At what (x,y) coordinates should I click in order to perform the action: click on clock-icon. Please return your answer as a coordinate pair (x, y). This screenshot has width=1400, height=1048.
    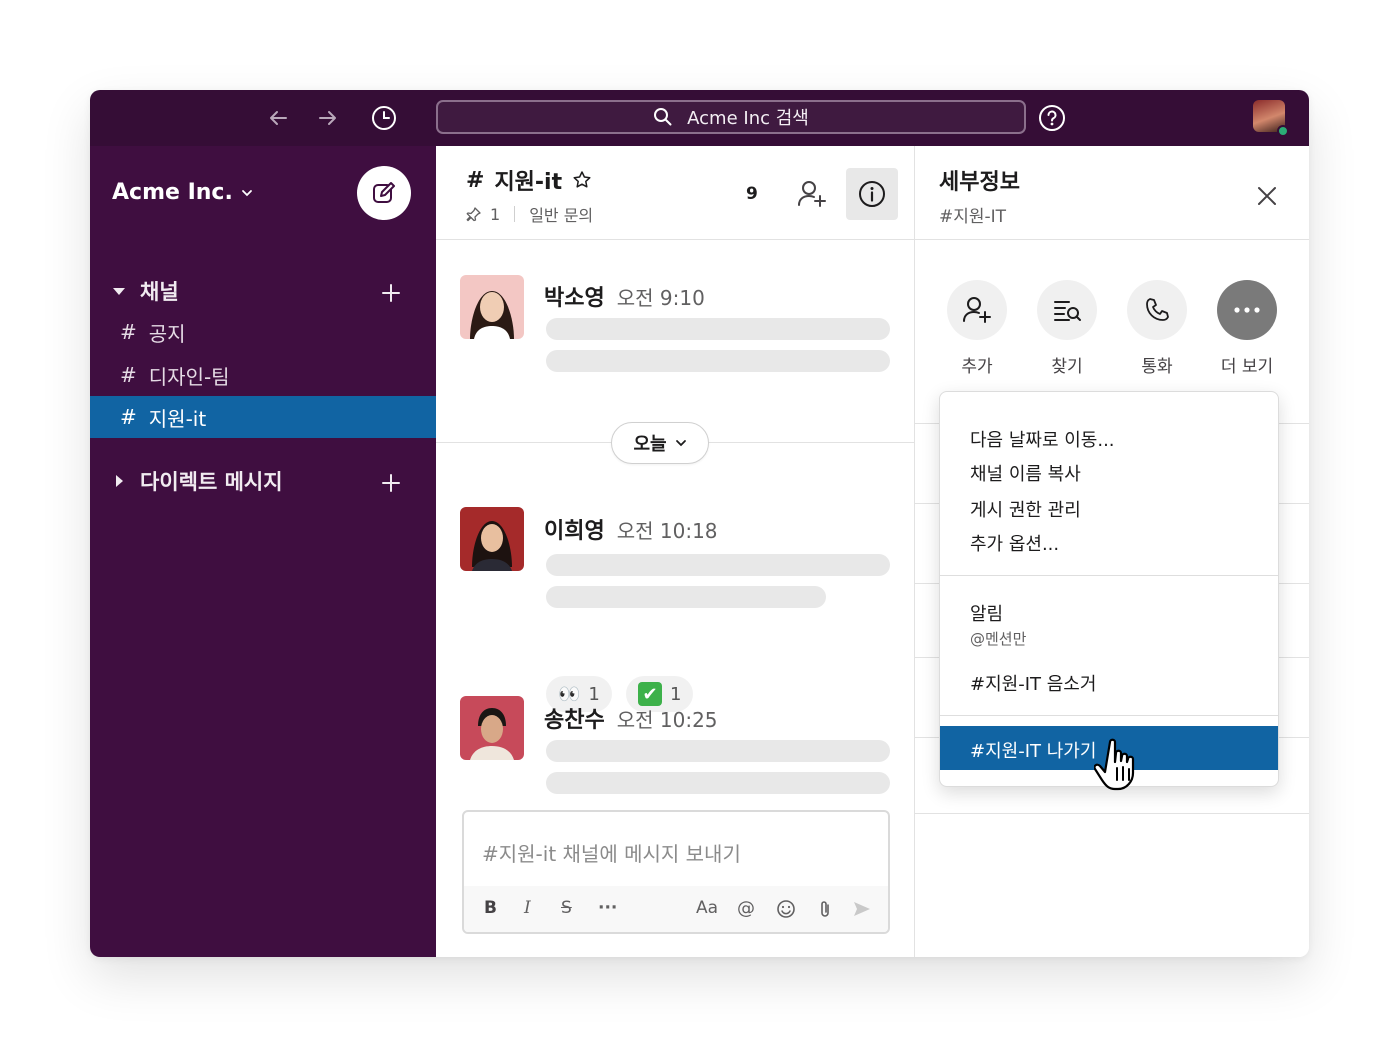
    Looking at the image, I should click on (384, 118).